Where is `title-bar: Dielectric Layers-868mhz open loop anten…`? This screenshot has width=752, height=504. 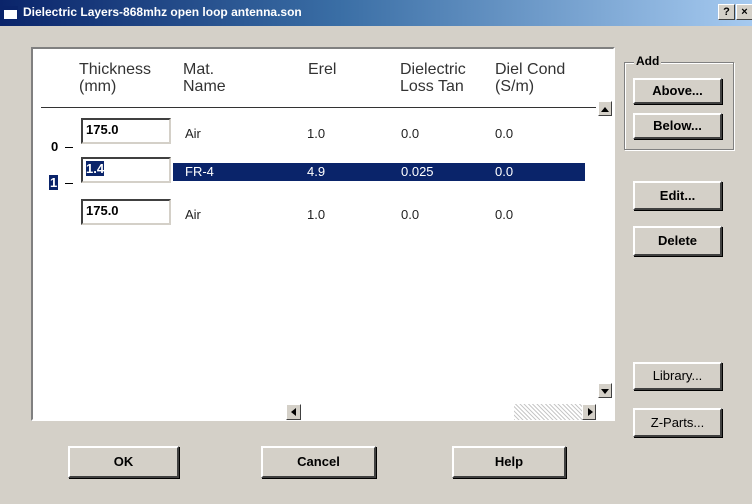 title-bar: Dielectric Layers-868mhz open loop anten… is located at coordinates (376, 13).